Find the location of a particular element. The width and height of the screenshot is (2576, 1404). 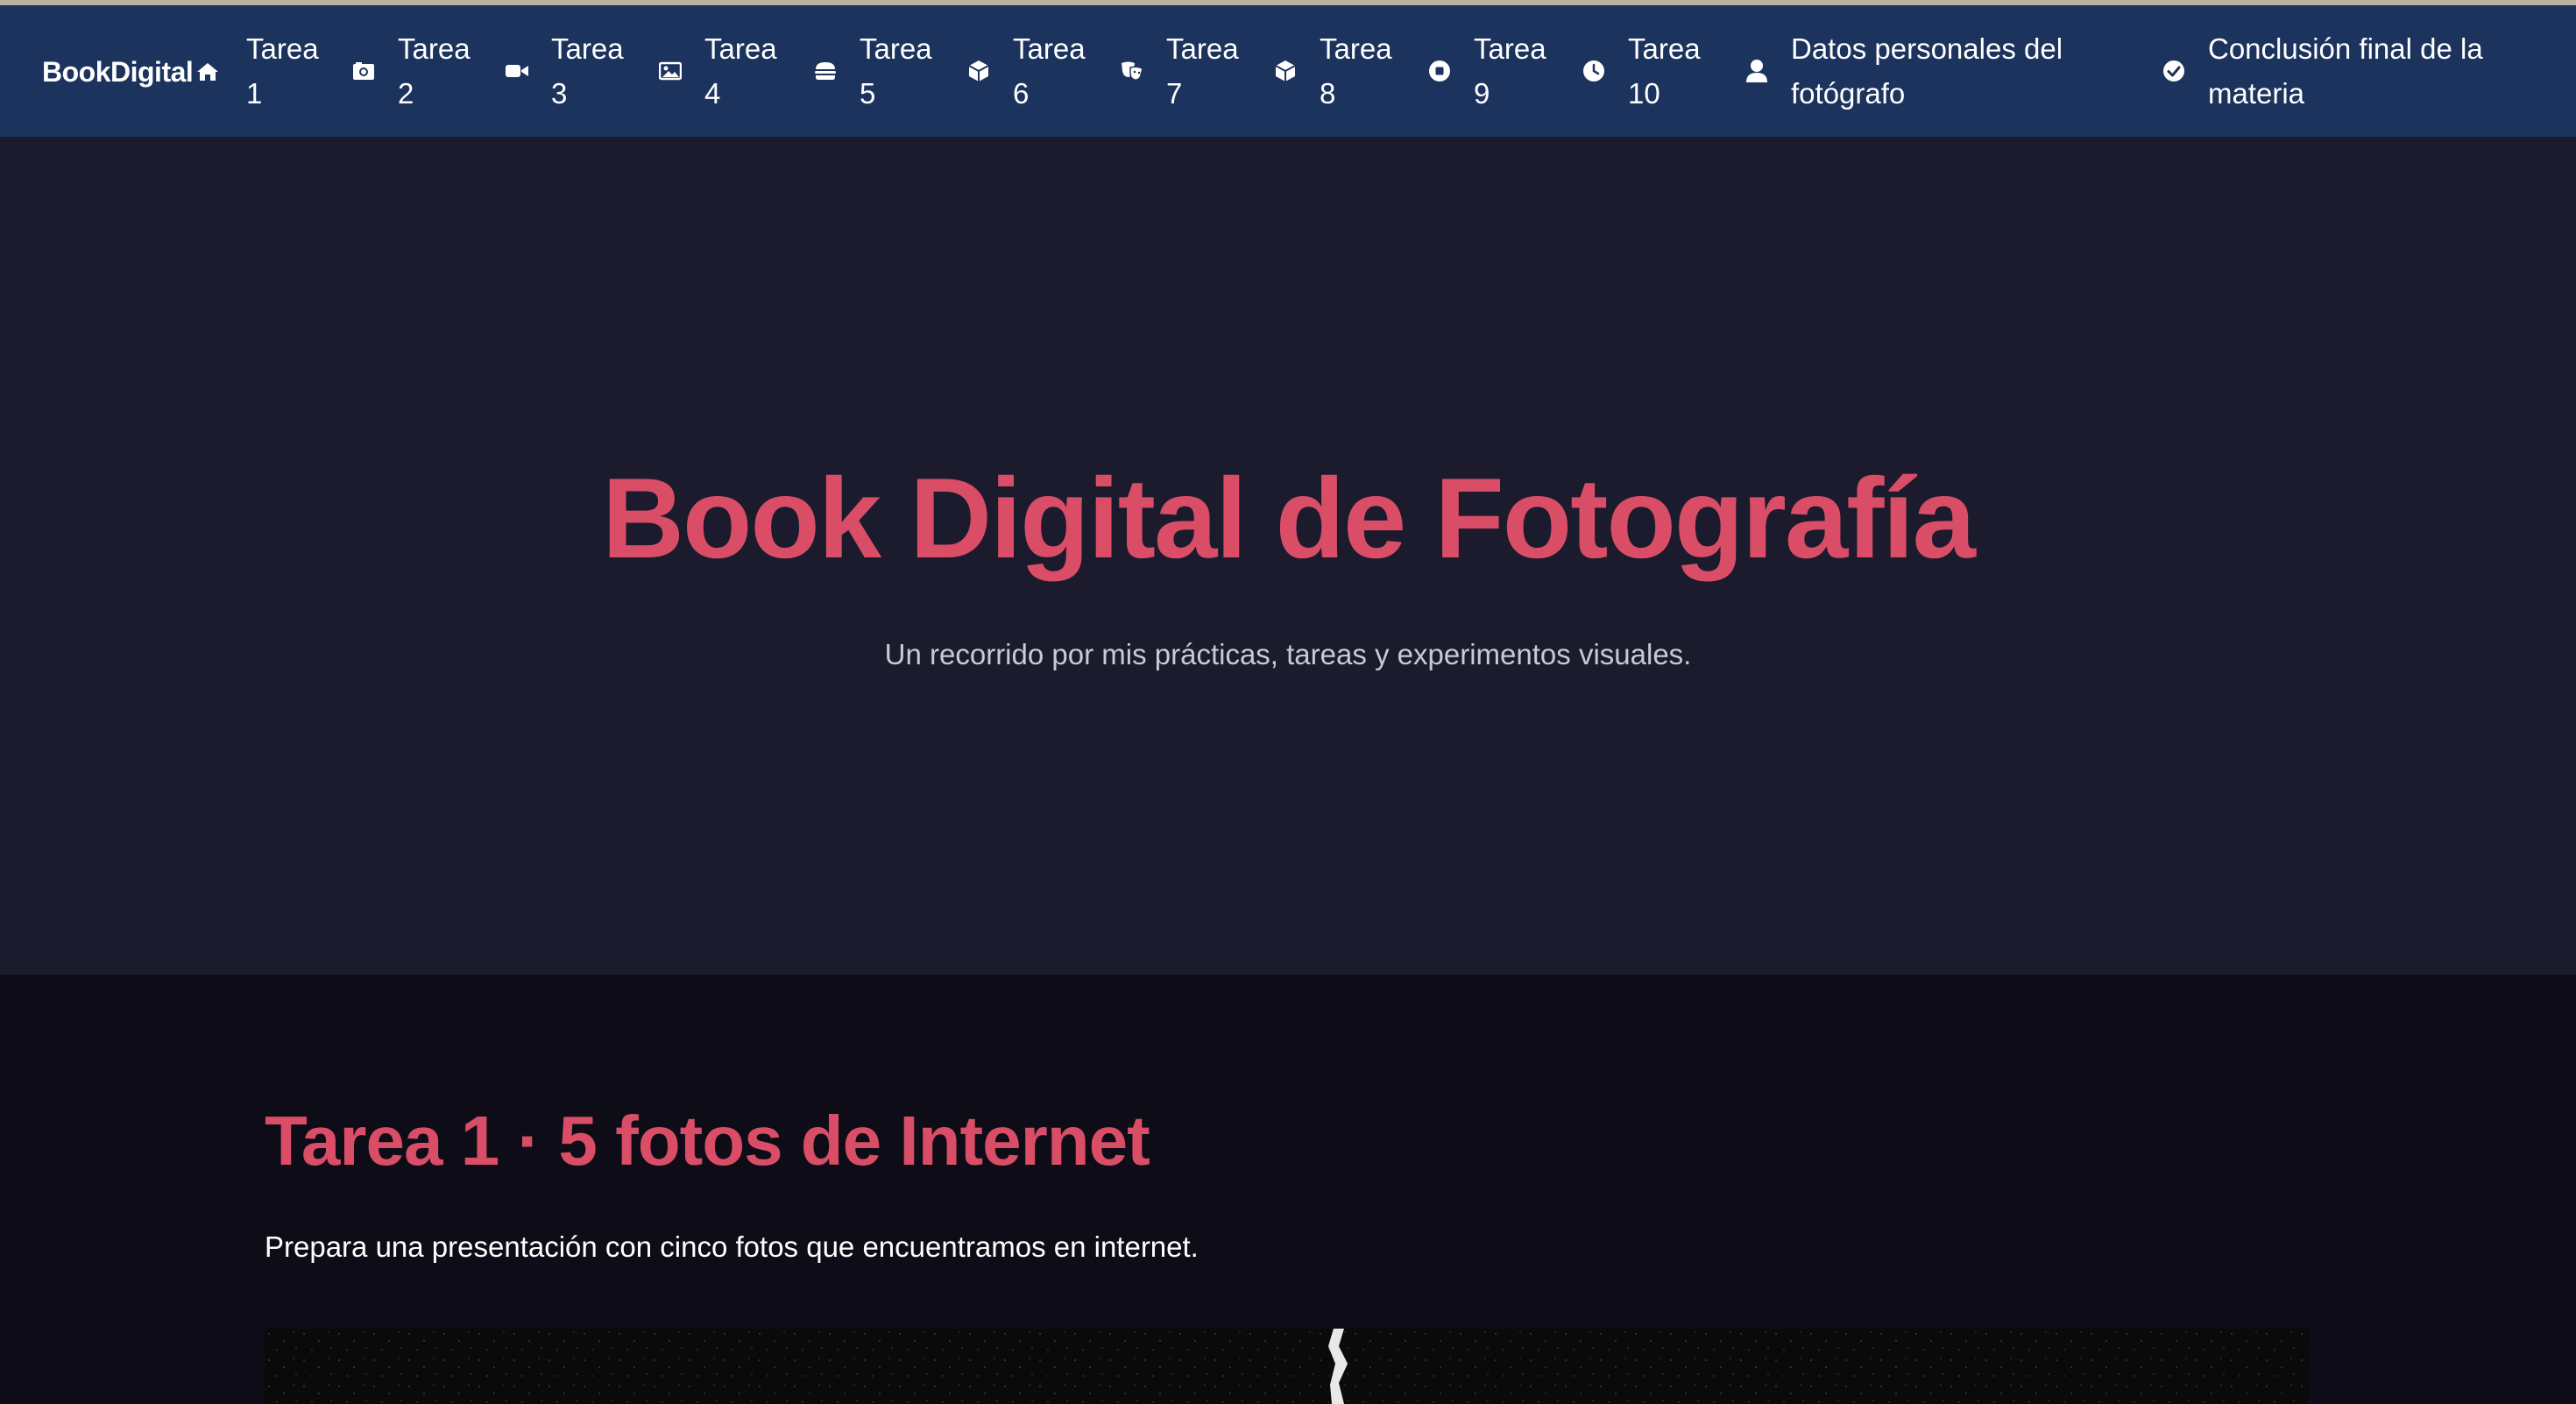

clock-icon is located at coordinates (1594, 71).